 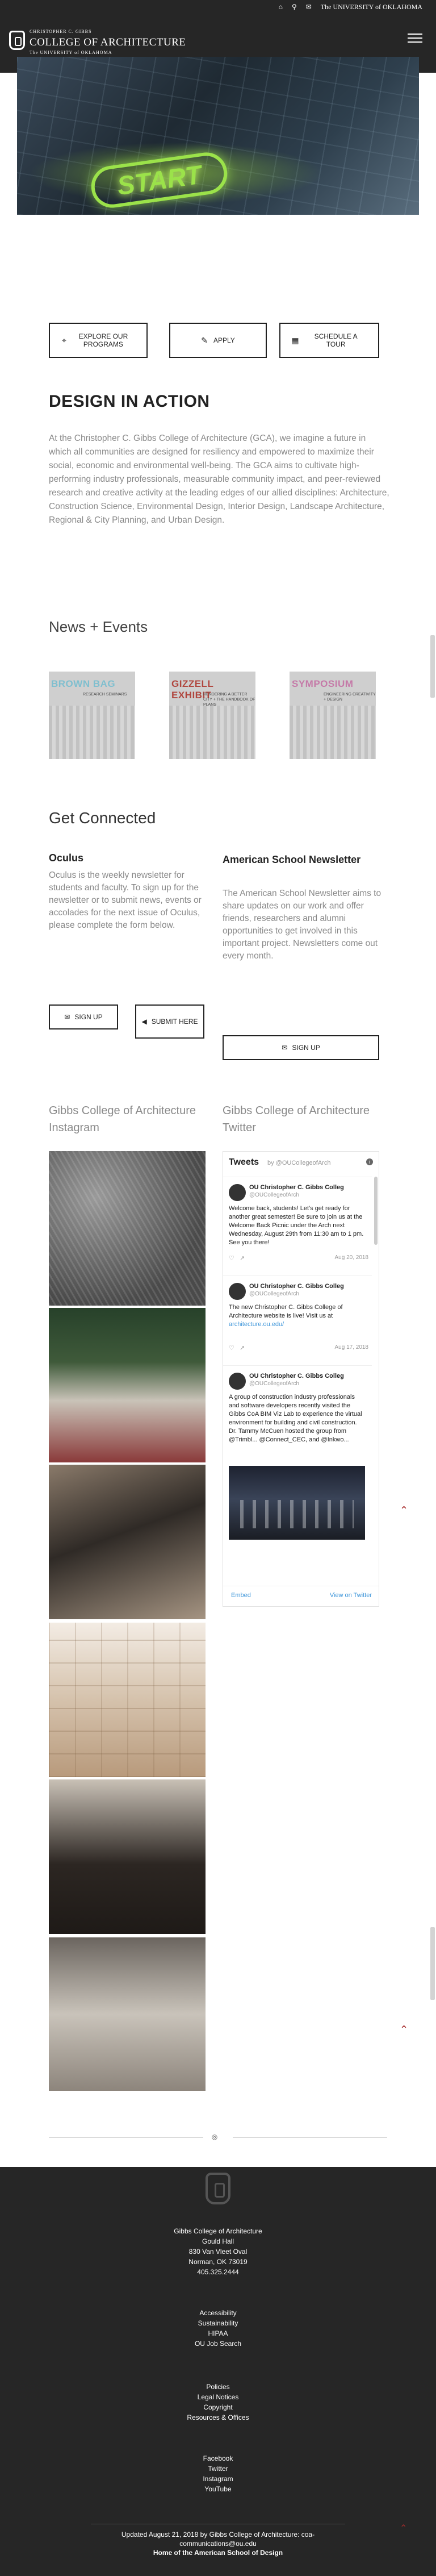 What do you see at coordinates (309, 7) in the screenshot?
I see `mail-icon: ✉` at bounding box center [309, 7].